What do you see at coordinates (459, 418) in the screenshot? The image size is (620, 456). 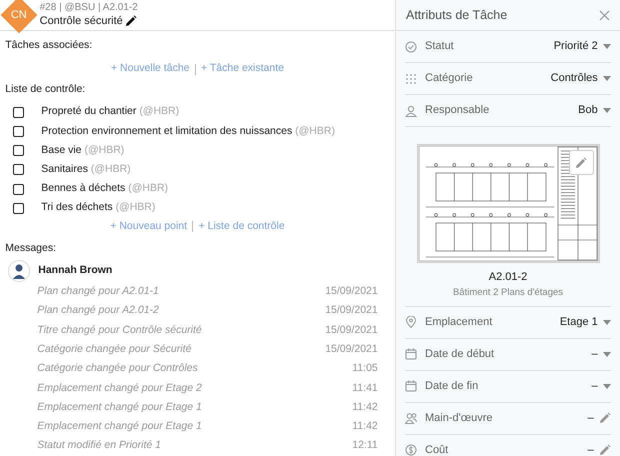 I see `attribute-label: Main-d'œuvre` at bounding box center [459, 418].